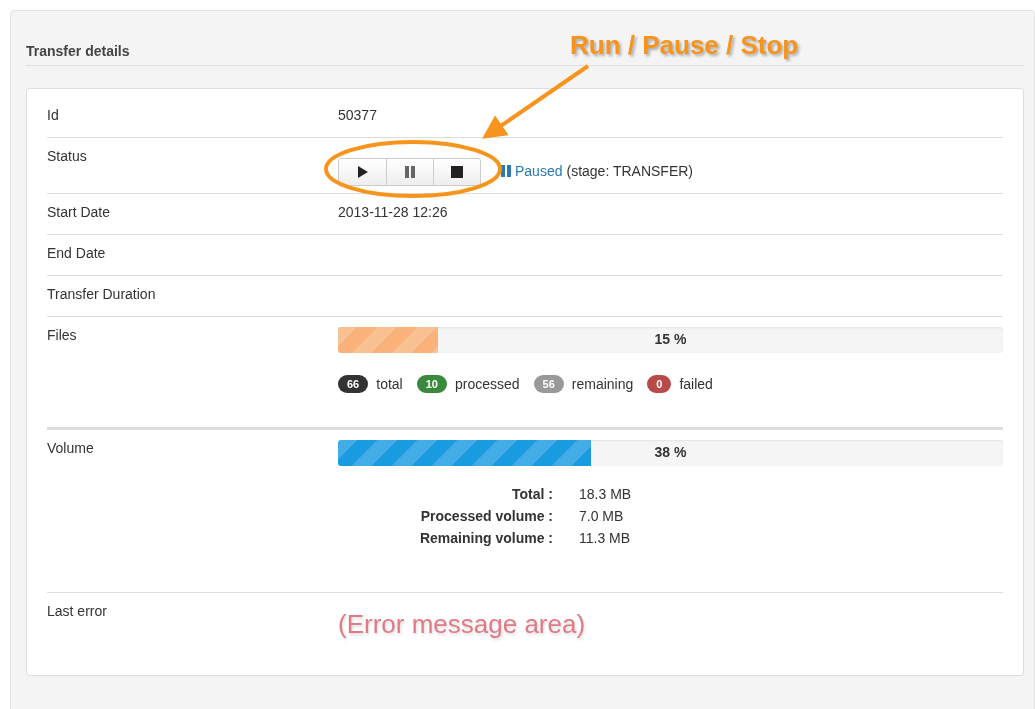 The height and width of the screenshot is (709, 1035). What do you see at coordinates (77, 611) in the screenshot?
I see `field-label: Last error` at bounding box center [77, 611].